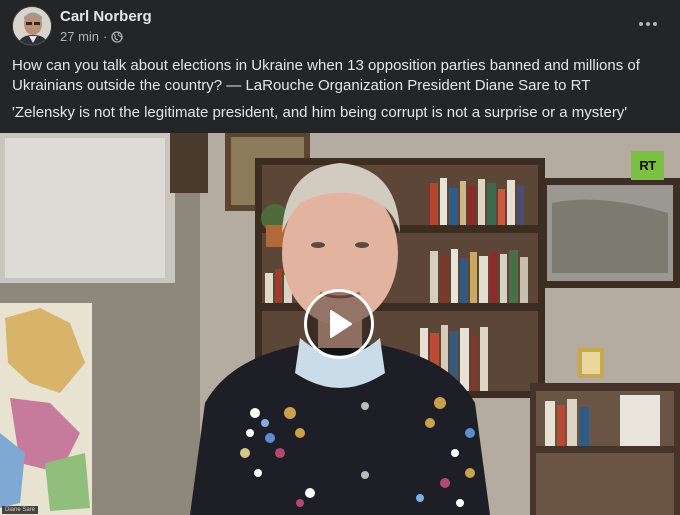 The image size is (680, 515). Describe the element at coordinates (20, 510) in the screenshot. I see `speaker-name-tag: Diane Sare` at that location.